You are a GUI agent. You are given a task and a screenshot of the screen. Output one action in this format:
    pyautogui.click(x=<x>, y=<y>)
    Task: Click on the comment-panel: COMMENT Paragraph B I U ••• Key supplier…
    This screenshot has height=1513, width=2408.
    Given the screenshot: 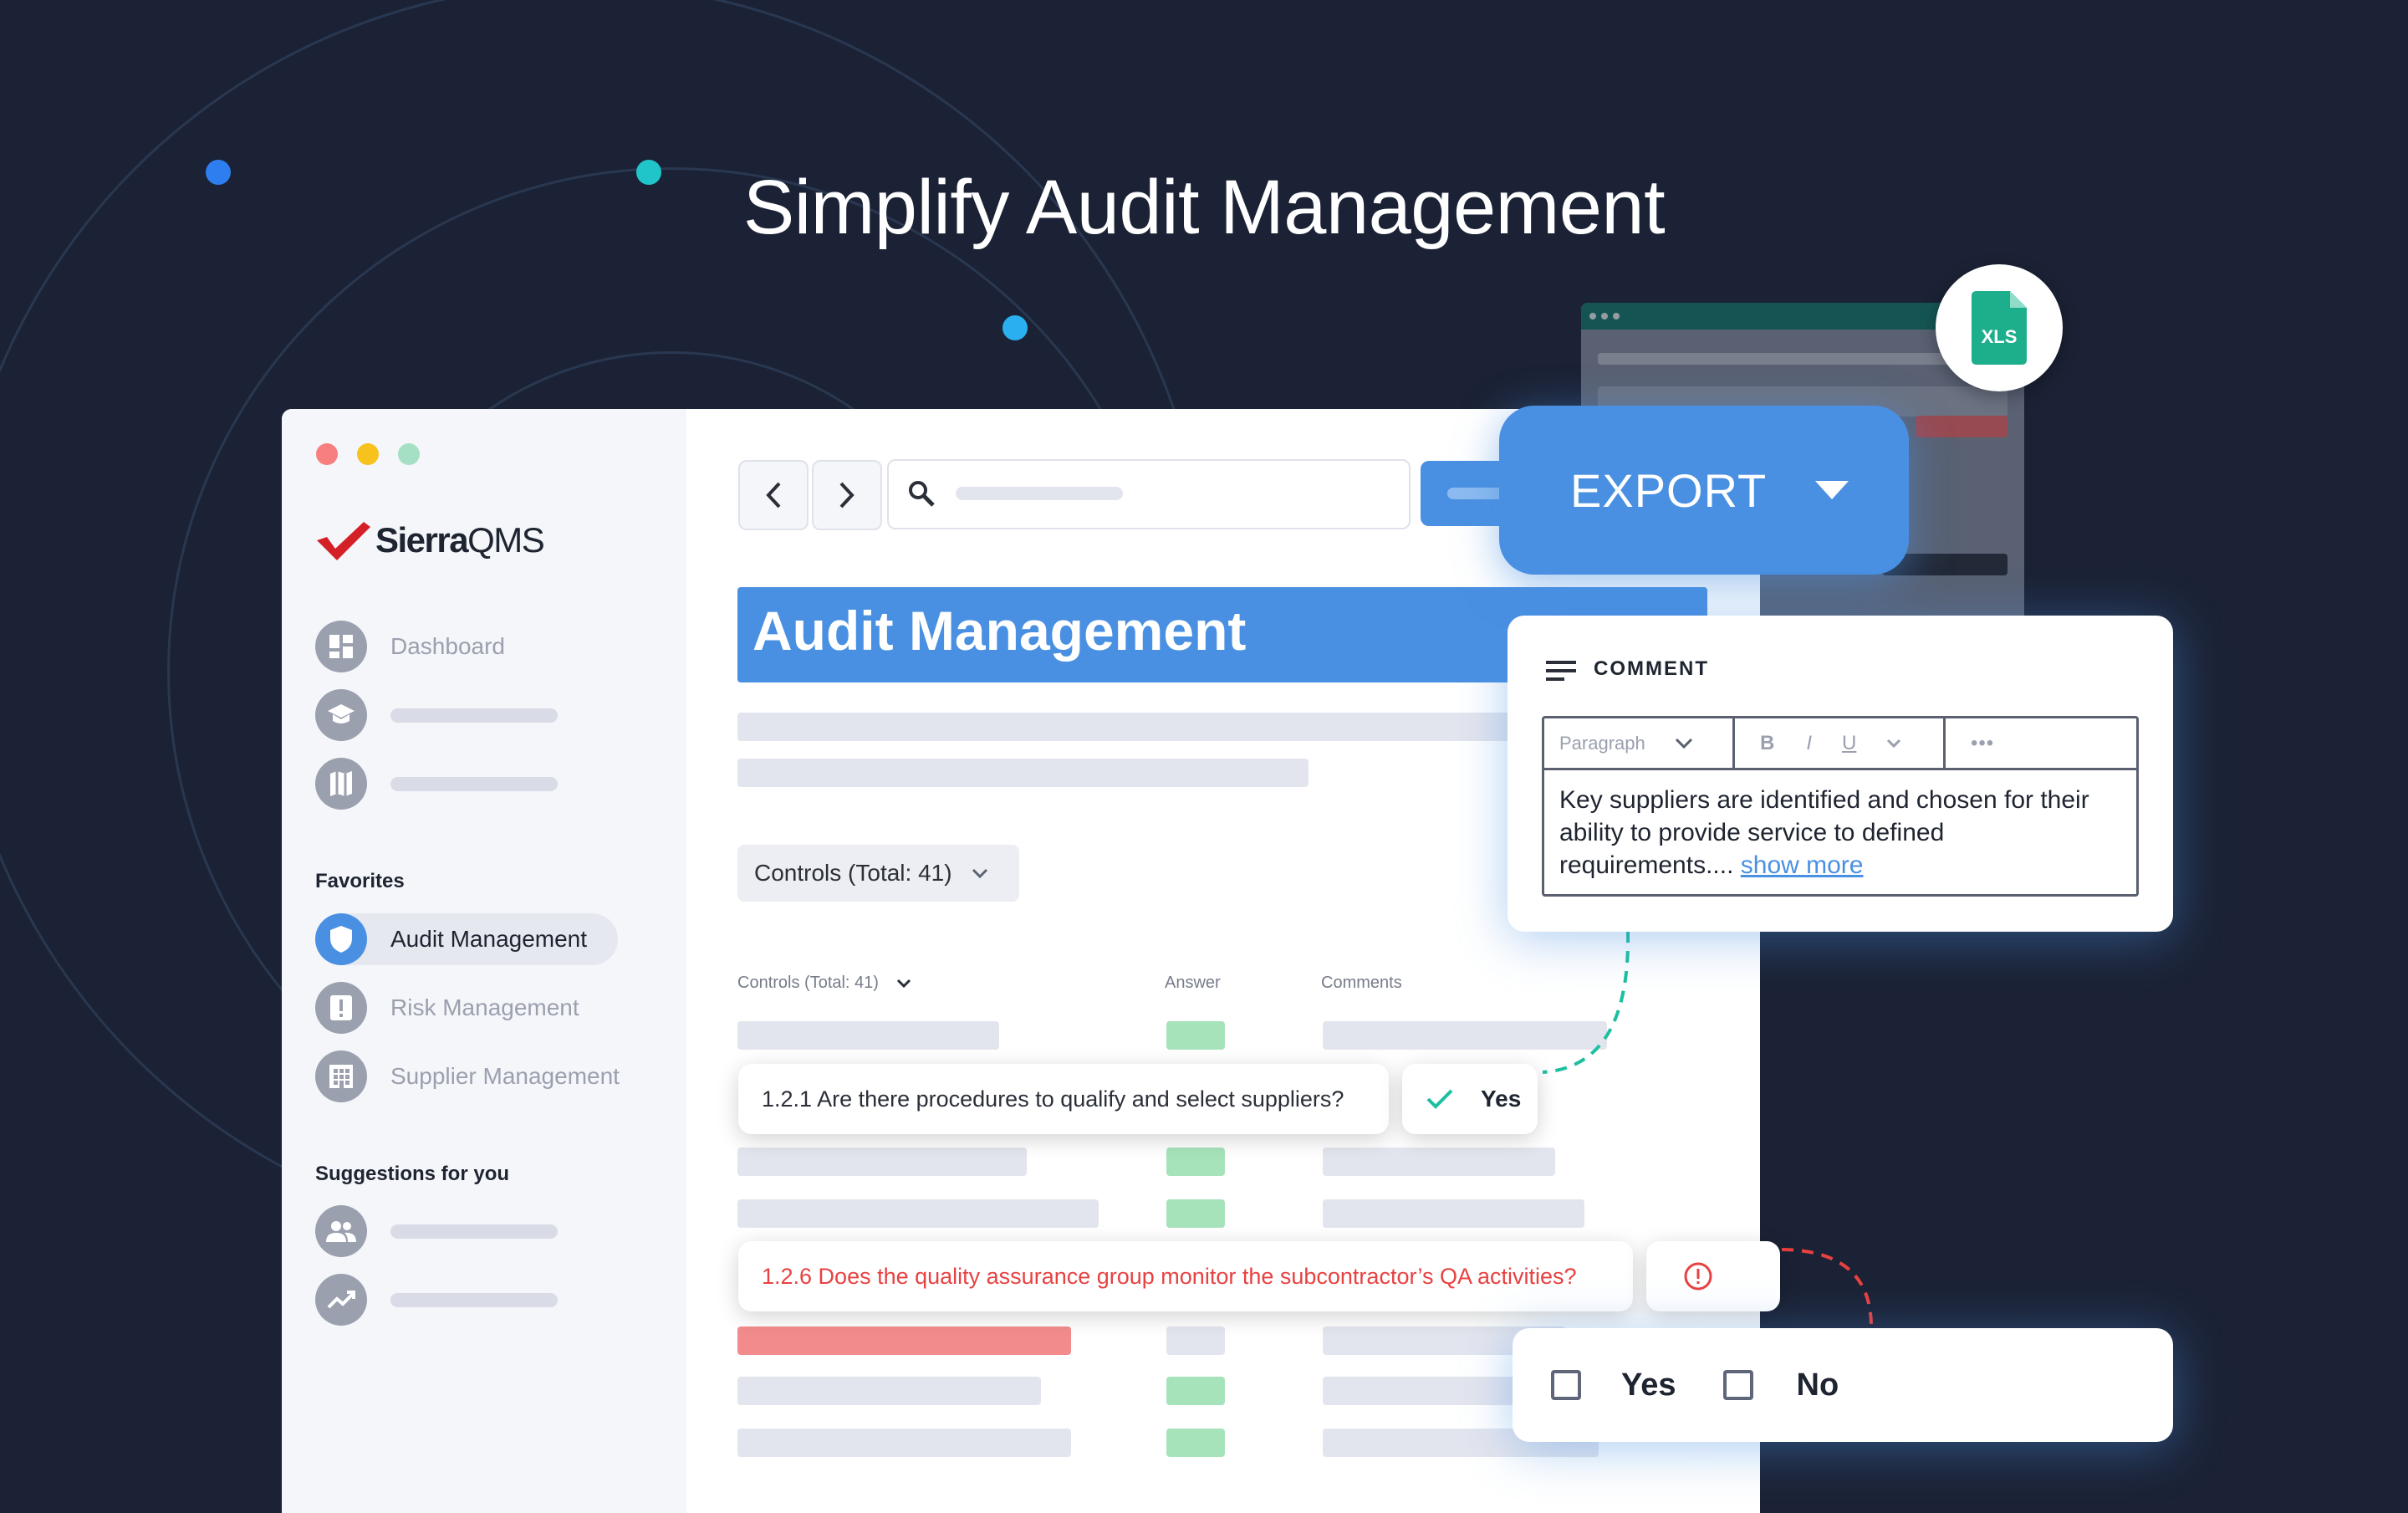 What is the action you would take?
    pyautogui.click(x=1841, y=774)
    